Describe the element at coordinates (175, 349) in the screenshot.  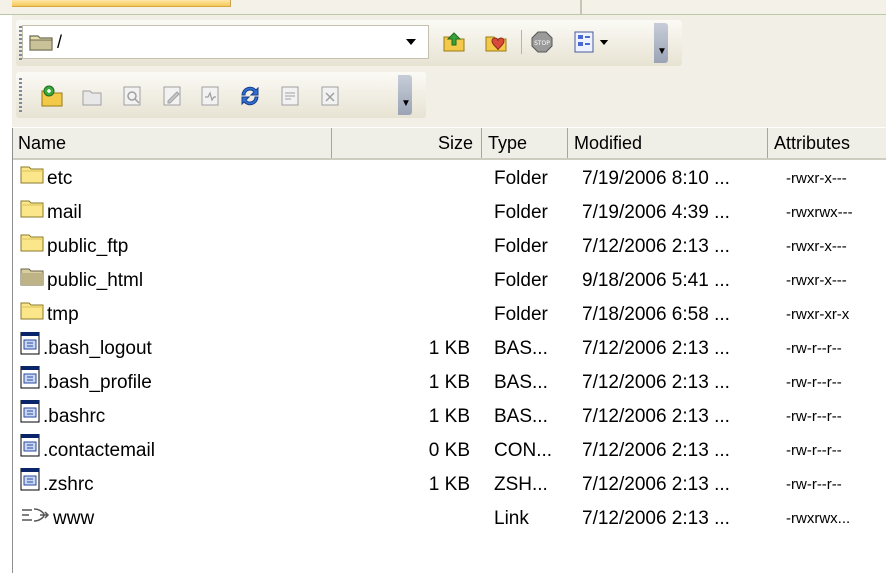
I see `file-name-cell: .bash_logout` at that location.